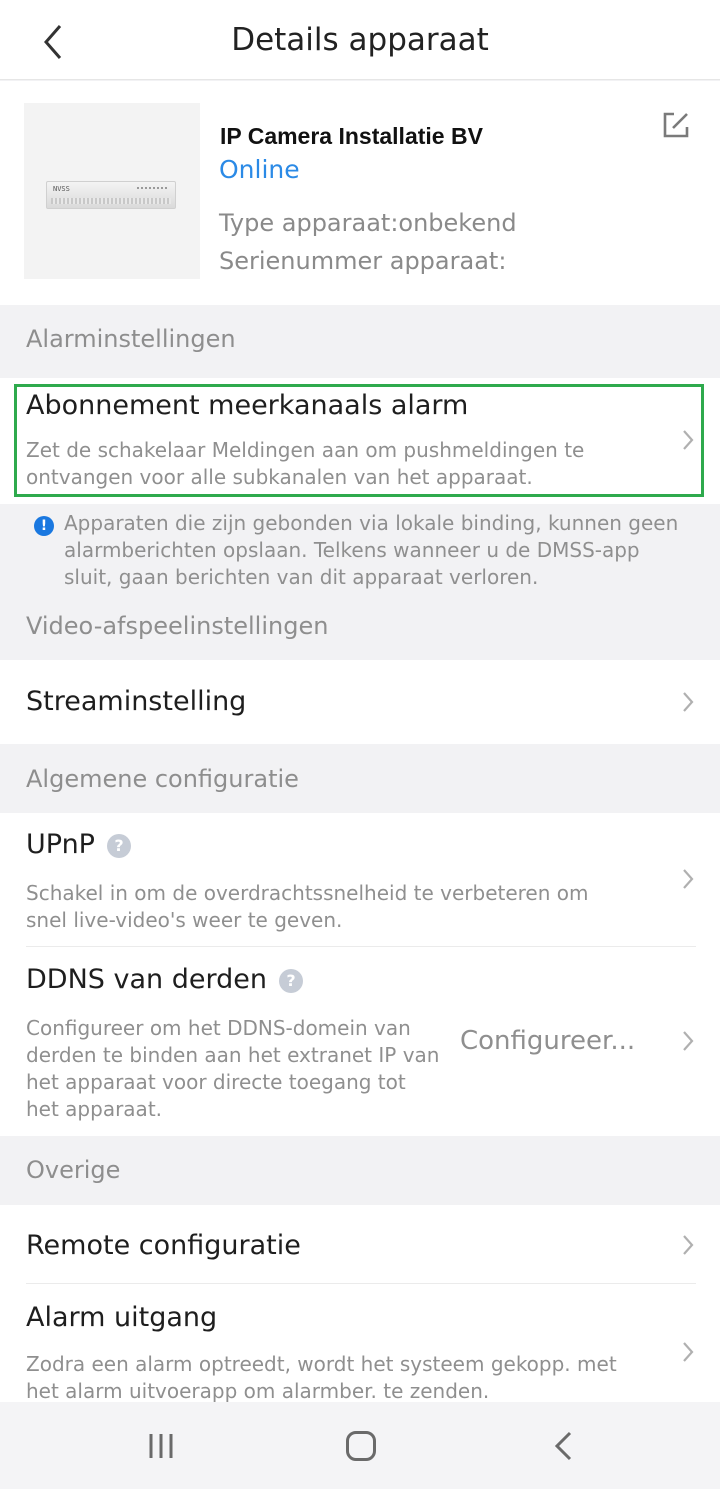 The height and width of the screenshot is (1489, 720). Describe the element at coordinates (136, 701) in the screenshot. I see `stream-setting-label: Streaminstelling` at that location.